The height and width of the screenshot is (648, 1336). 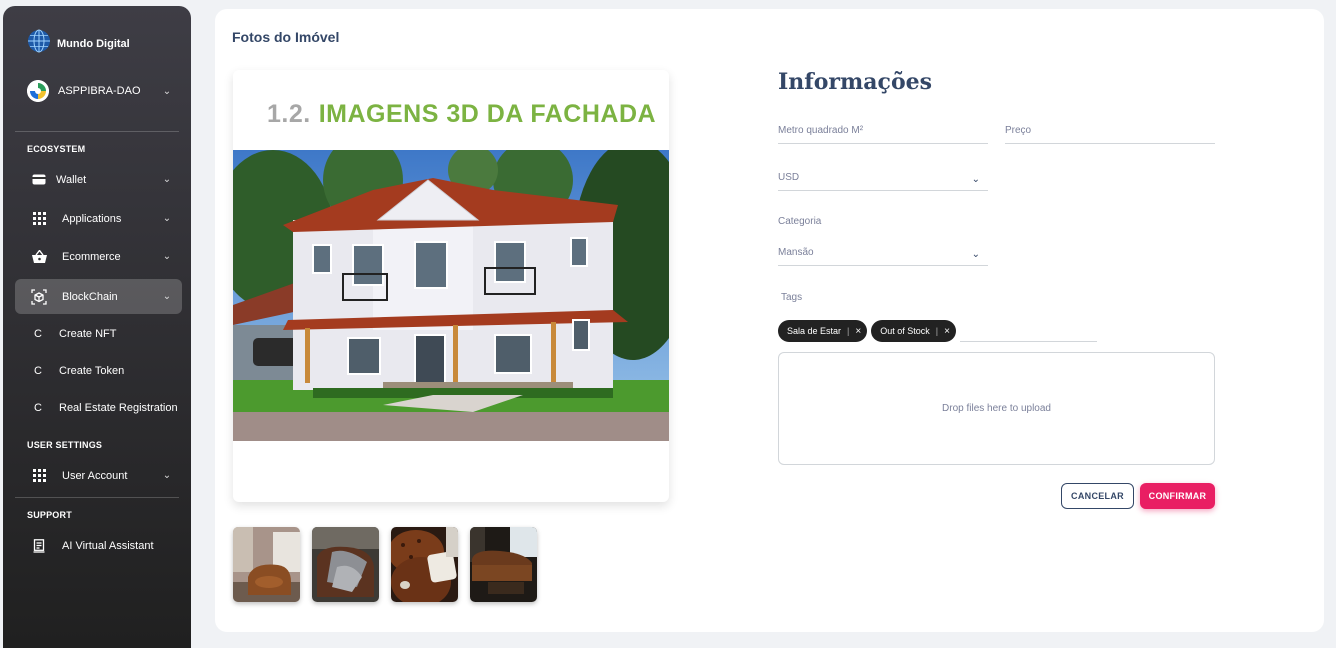 I want to click on area-field: Metro quadrado M², so click(x=883, y=131).